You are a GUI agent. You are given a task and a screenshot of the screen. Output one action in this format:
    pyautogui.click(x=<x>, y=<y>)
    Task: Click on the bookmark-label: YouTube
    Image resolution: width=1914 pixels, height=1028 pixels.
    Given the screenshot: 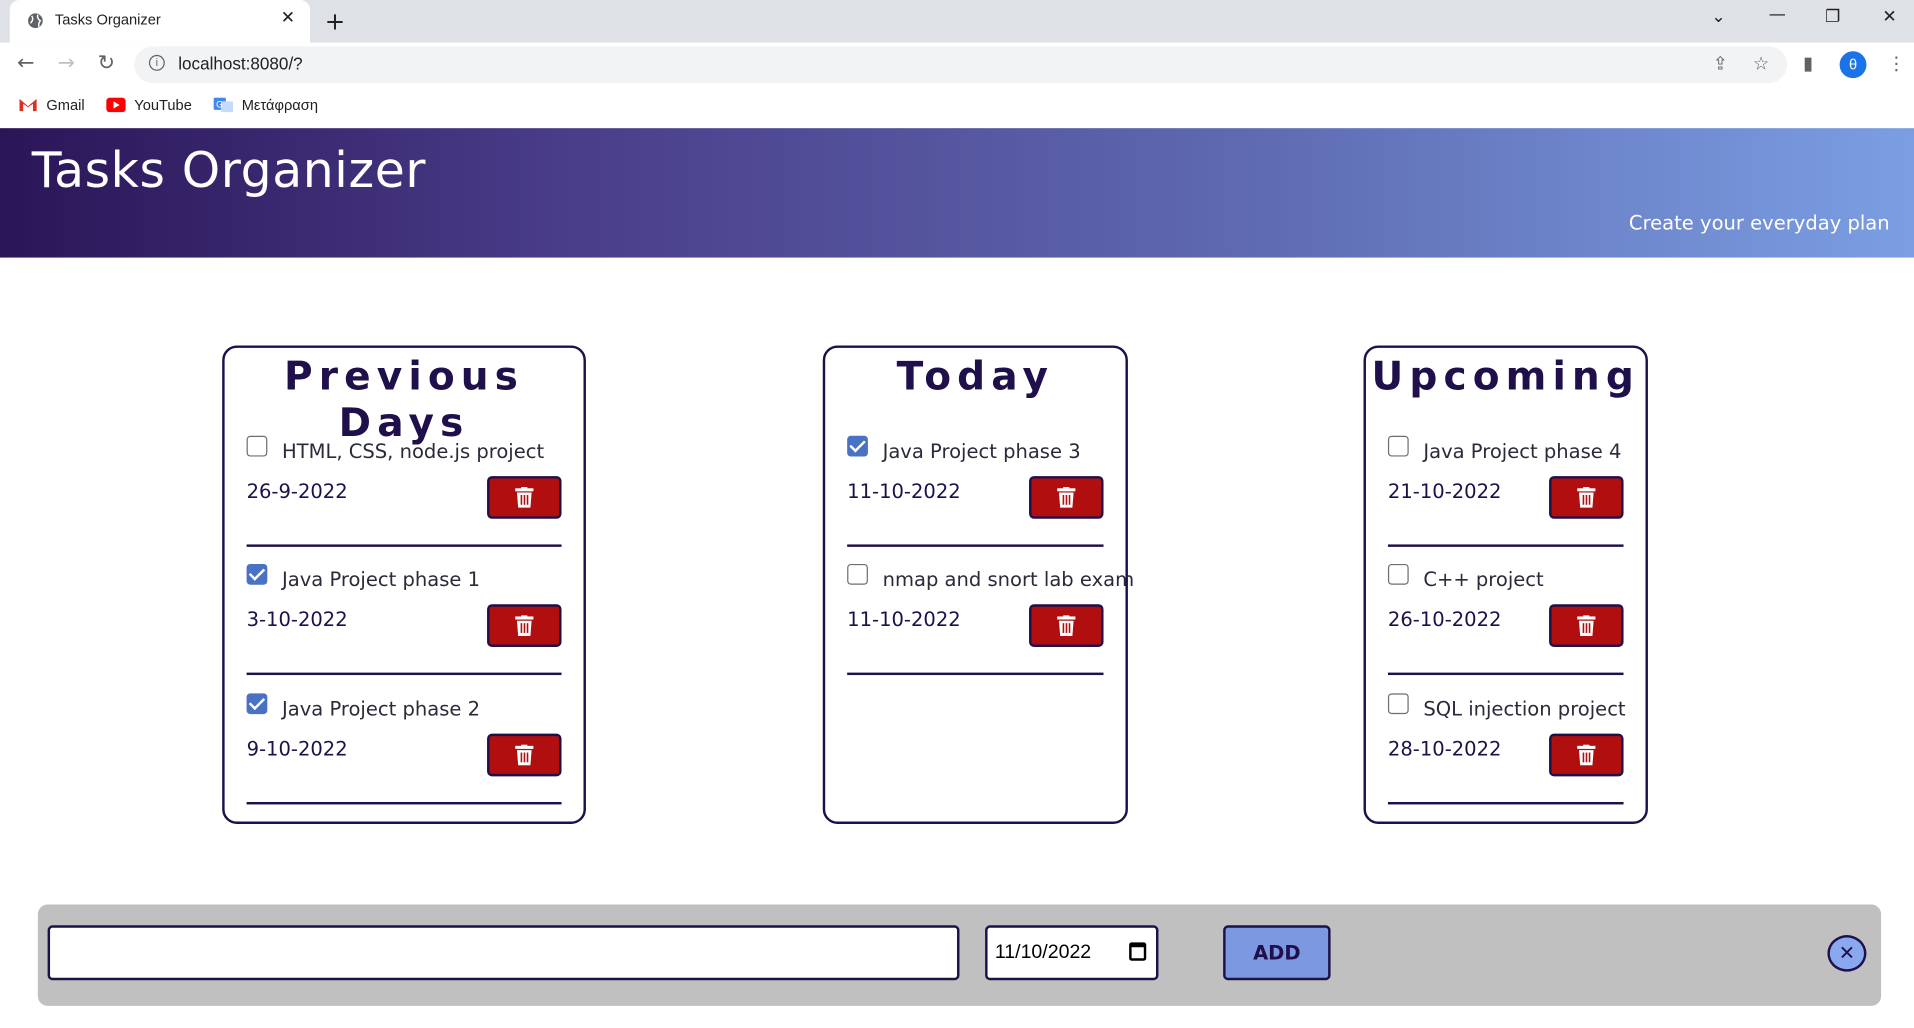 What is the action you would take?
    pyautogui.click(x=163, y=105)
    